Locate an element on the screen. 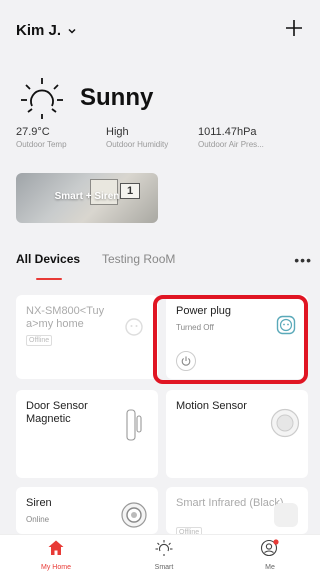  more-button: ••• is located at coordinates (303, 260).